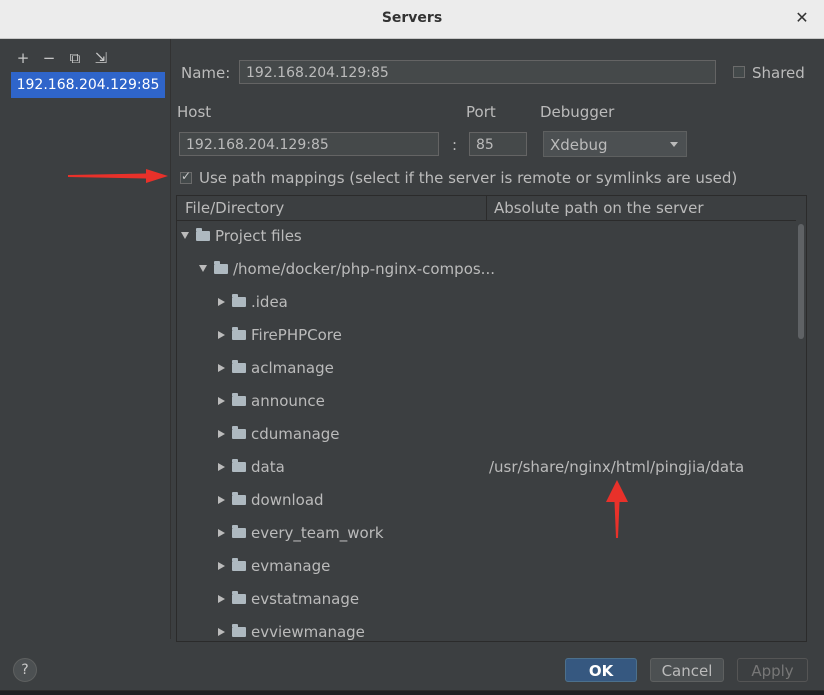  Describe the element at coordinates (778, 73) in the screenshot. I see `shared-label: Shared` at that location.